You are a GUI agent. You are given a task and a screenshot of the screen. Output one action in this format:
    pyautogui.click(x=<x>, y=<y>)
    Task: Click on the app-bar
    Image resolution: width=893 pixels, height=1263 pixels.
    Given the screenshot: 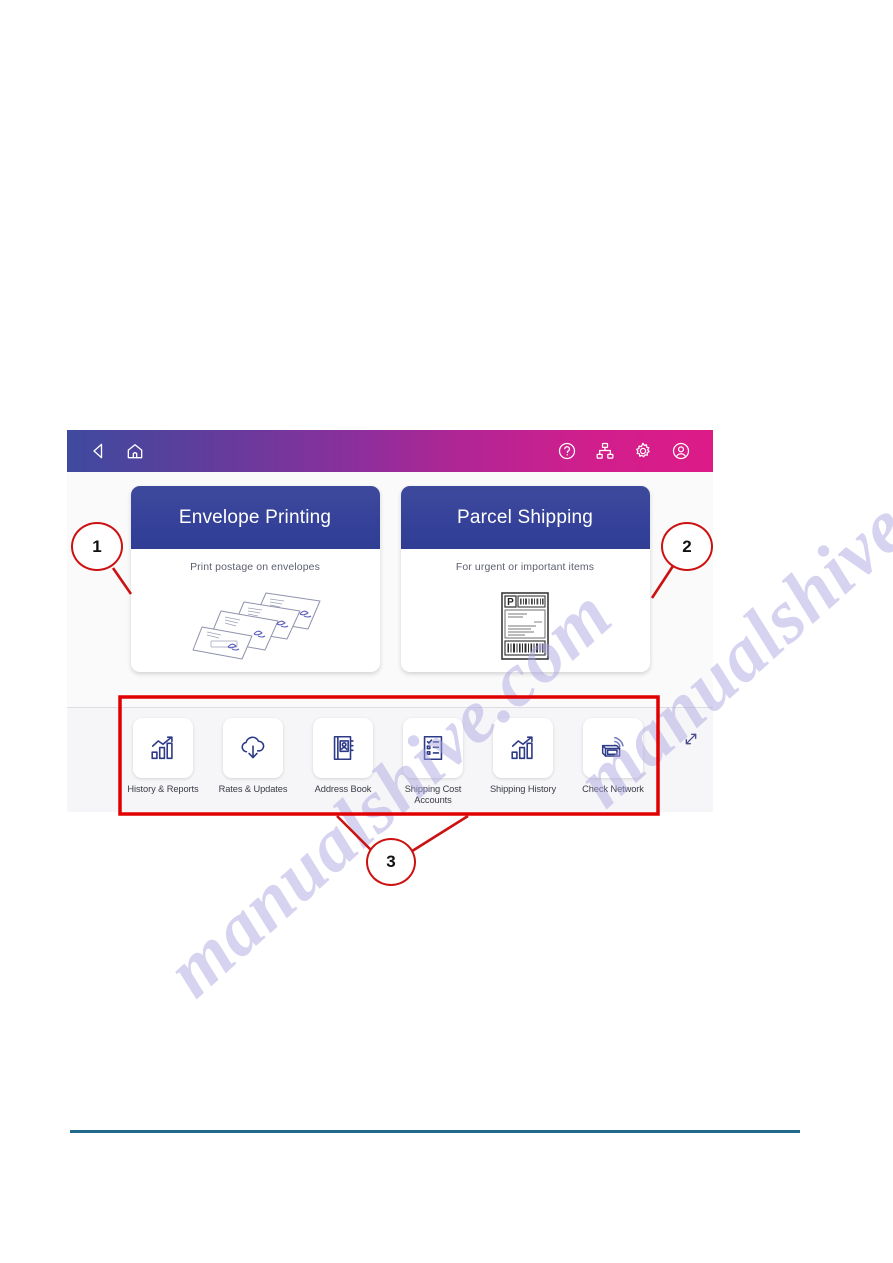 What is the action you would take?
    pyautogui.click(x=390, y=451)
    